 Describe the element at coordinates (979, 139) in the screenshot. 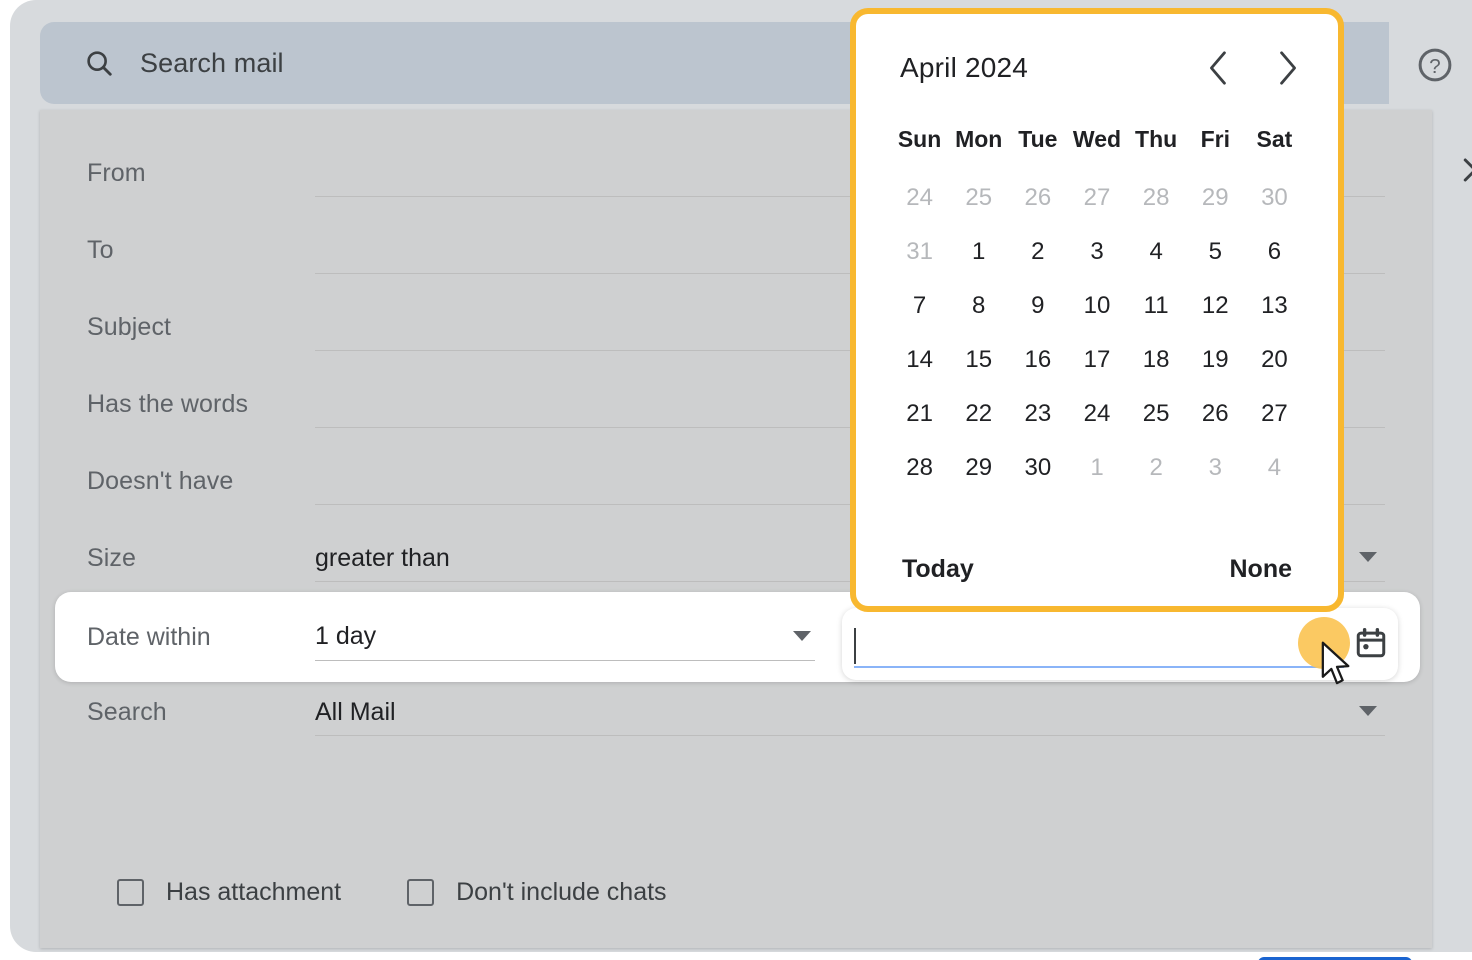

I see `weekday-mon: Mon` at that location.